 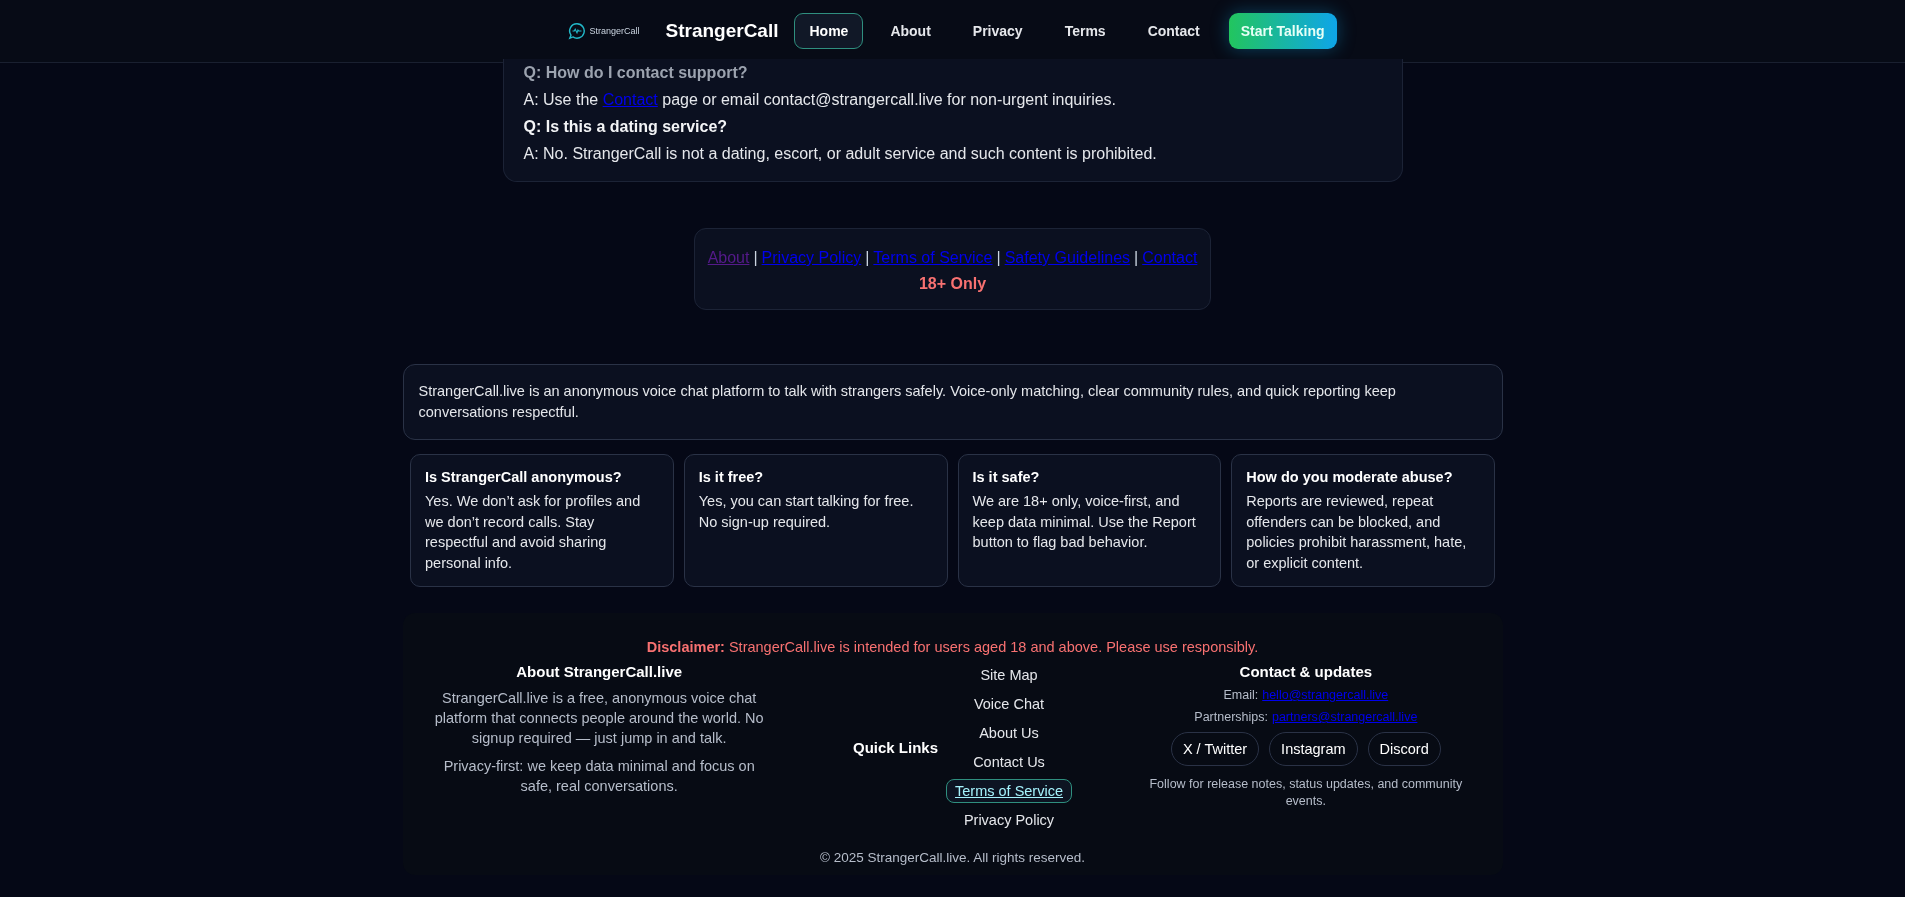 I want to click on column-title: About StrangerCall.live, so click(x=599, y=671).